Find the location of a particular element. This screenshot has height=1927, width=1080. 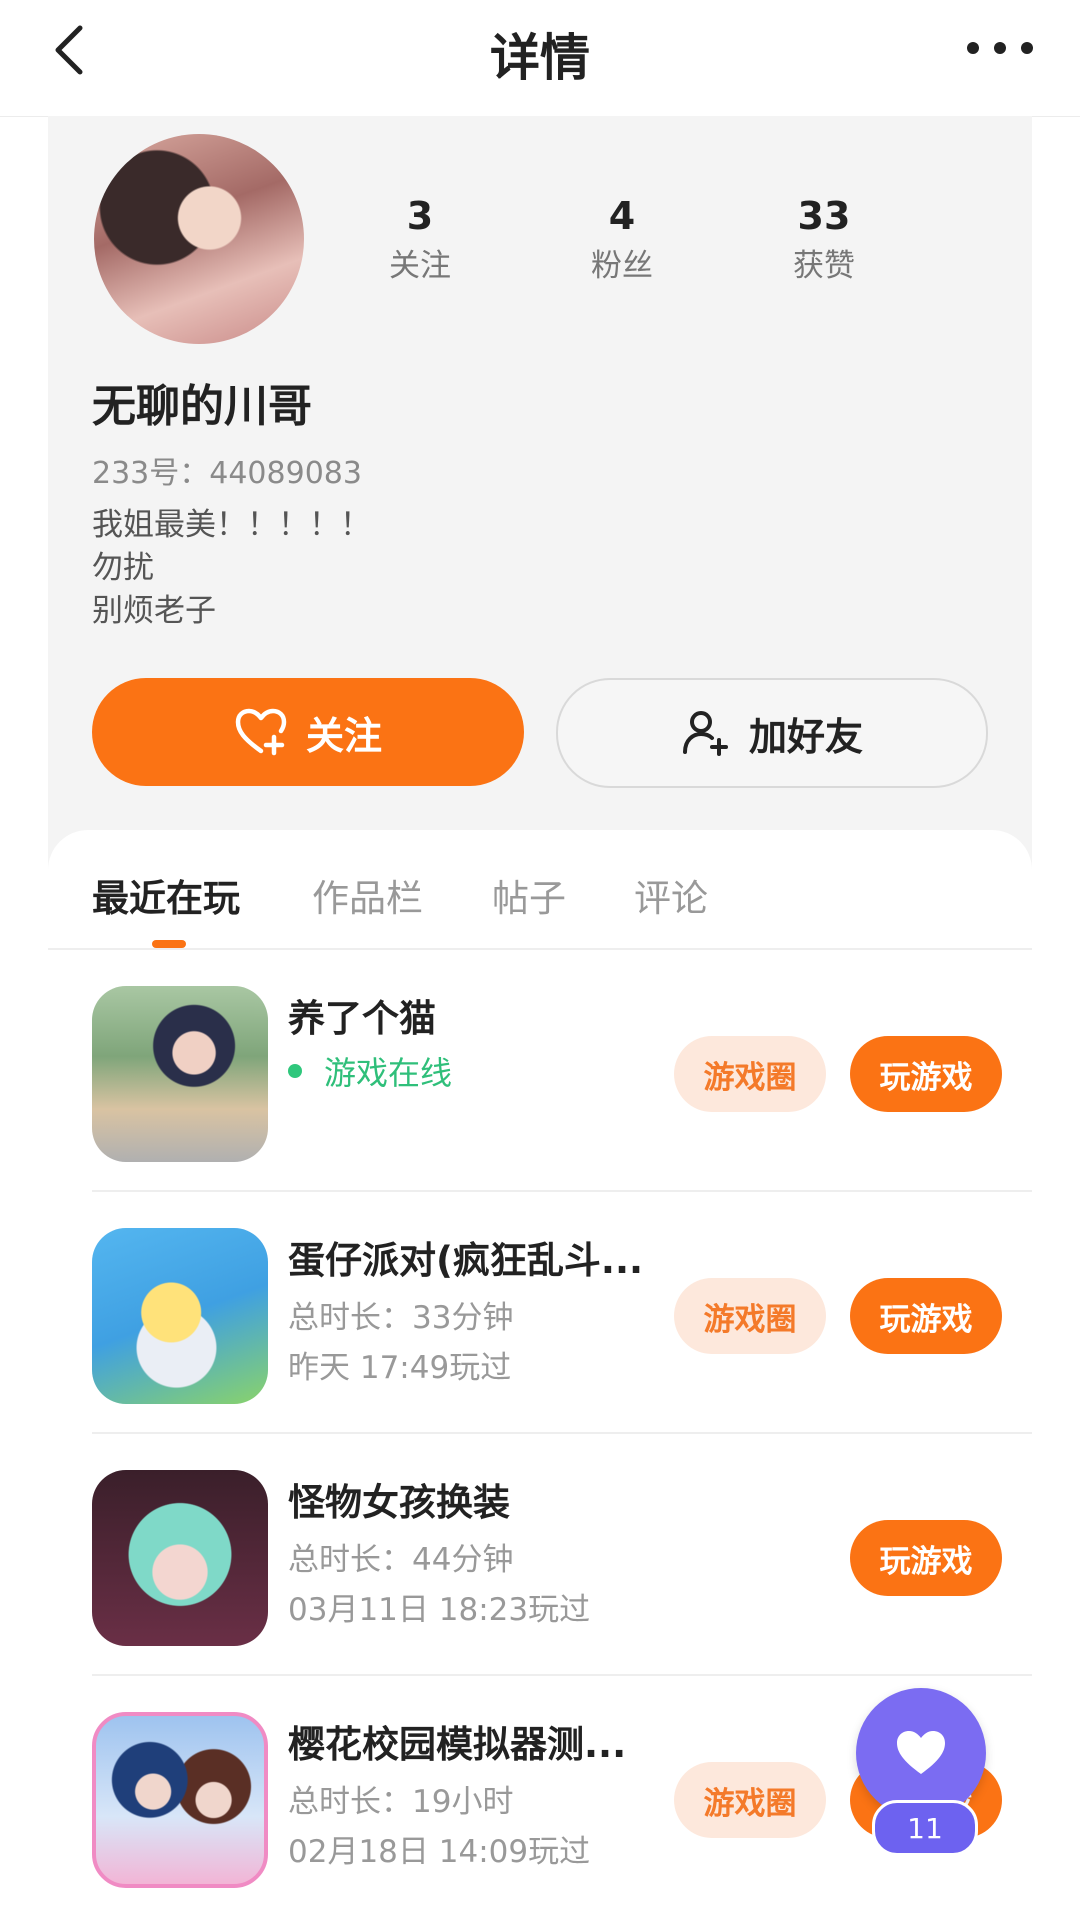

tab-posts: 帖子 is located at coordinates (529, 895).